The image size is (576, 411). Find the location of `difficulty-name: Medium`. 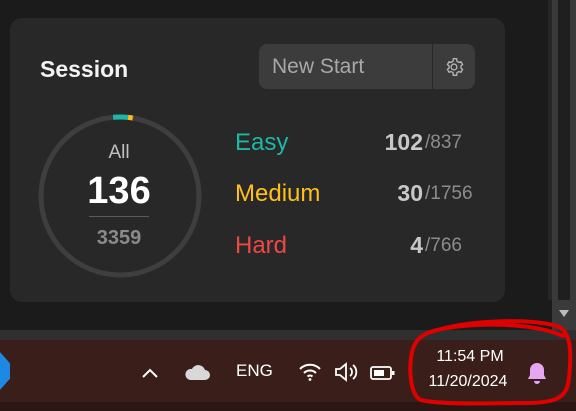

difficulty-name: Medium is located at coordinates (278, 193).